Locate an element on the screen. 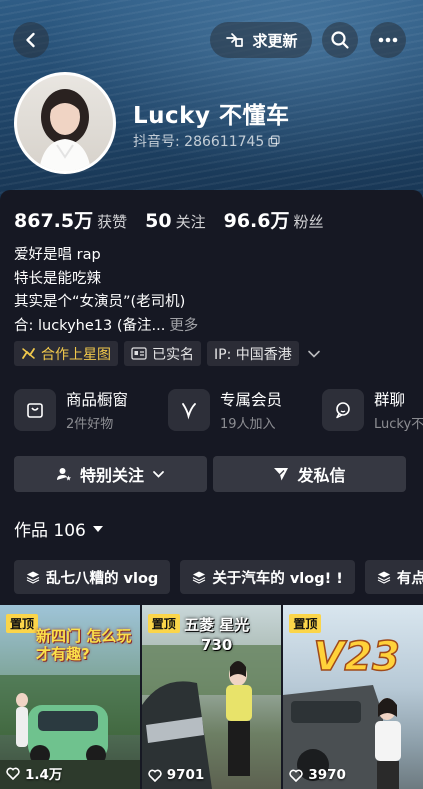 Image resolution: width=423 pixels, height=789 pixels. service-group-chat-subtitle: Lucky不 is located at coordinates (398, 424).